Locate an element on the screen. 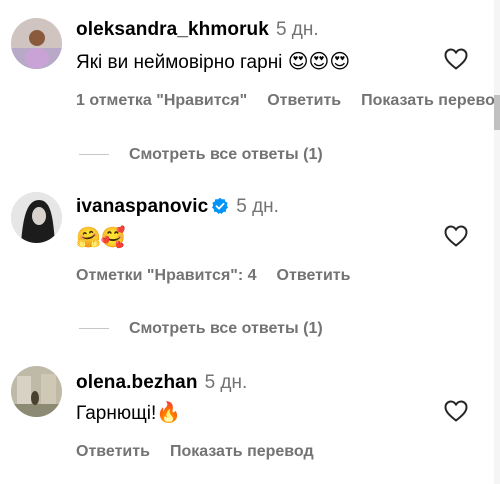 The width and height of the screenshot is (500, 484). verified-badge-icon is located at coordinates (220, 205).